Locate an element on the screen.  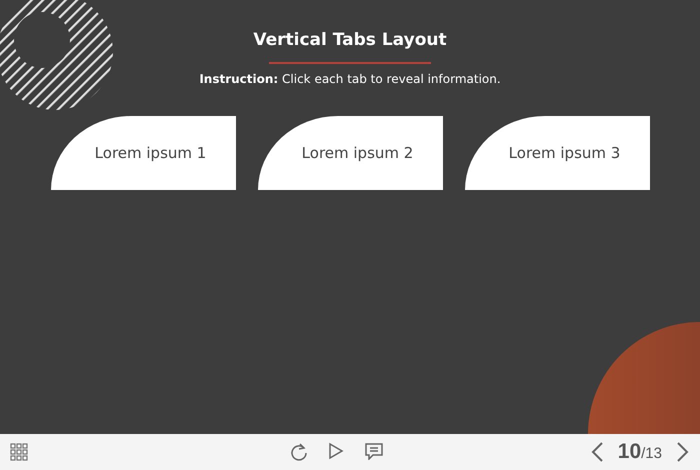
tab-button: Lorem ipsum 1 is located at coordinates (143, 153).